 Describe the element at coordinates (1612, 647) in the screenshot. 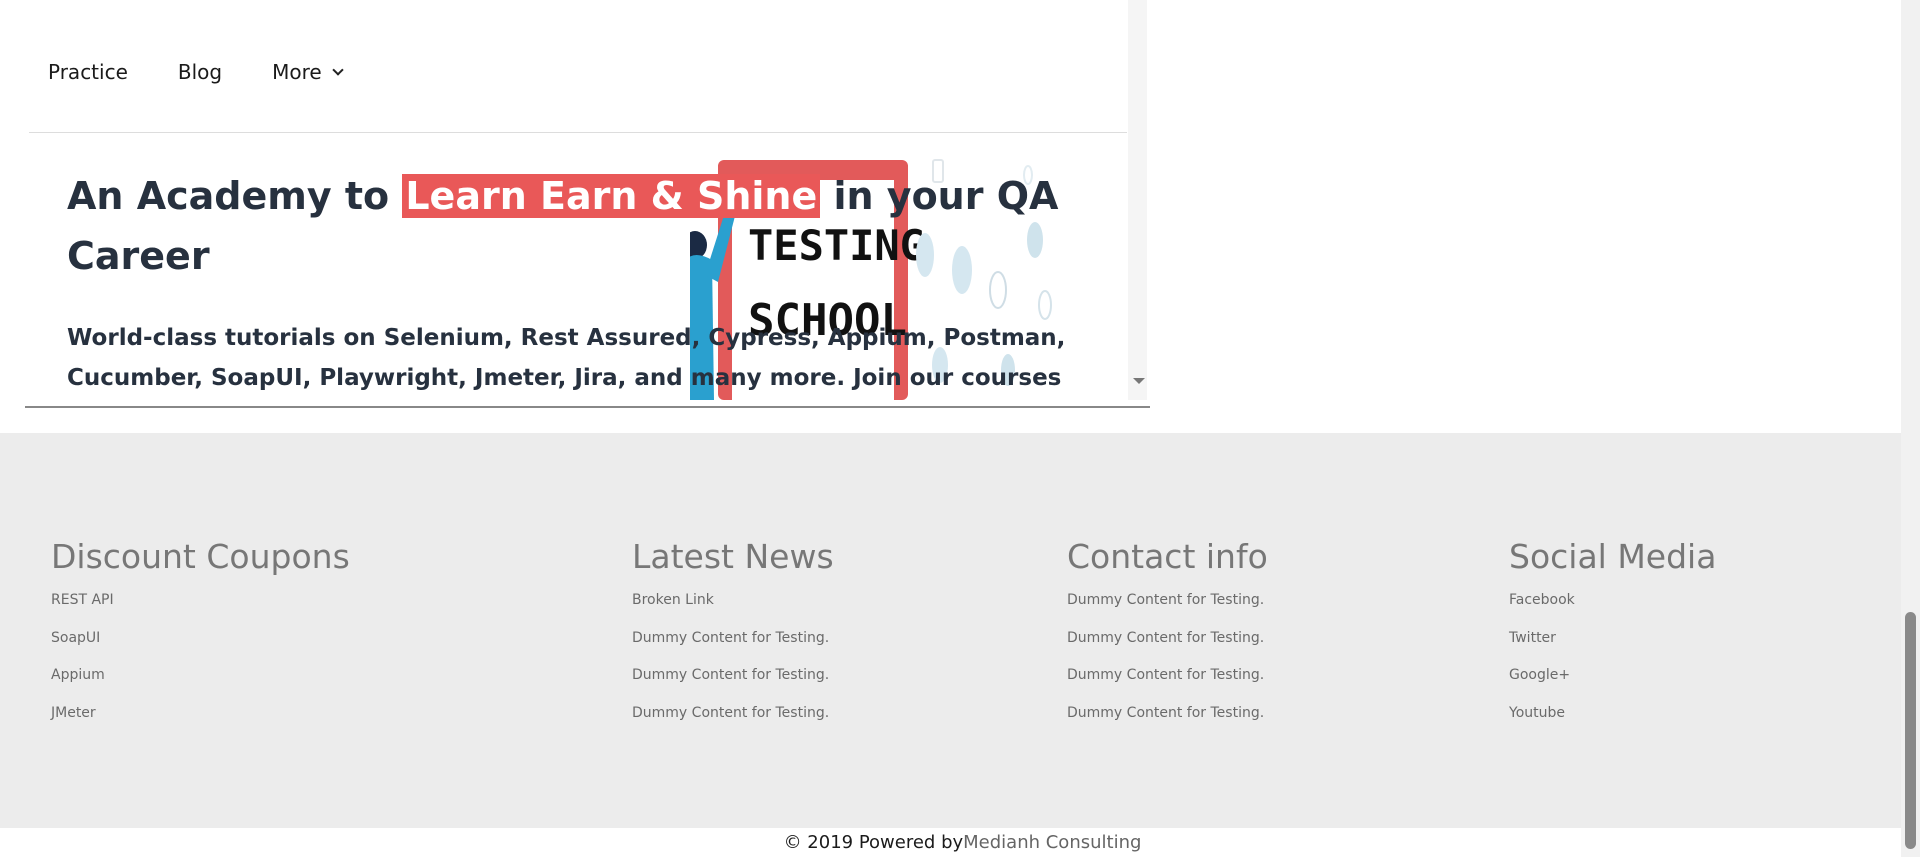

I see `list-item: Twitter` at that location.